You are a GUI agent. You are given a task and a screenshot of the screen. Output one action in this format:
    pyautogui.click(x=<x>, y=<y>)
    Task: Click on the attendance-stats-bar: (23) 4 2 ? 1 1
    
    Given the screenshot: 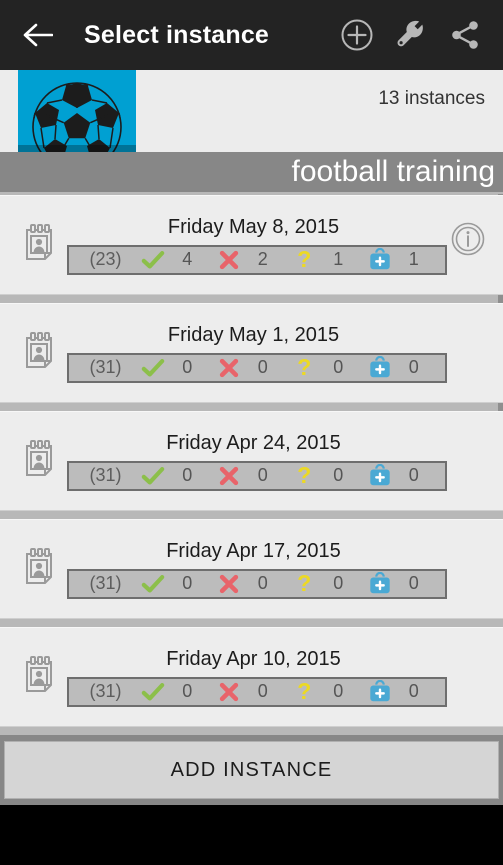 What is the action you would take?
    pyautogui.click(x=256, y=259)
    